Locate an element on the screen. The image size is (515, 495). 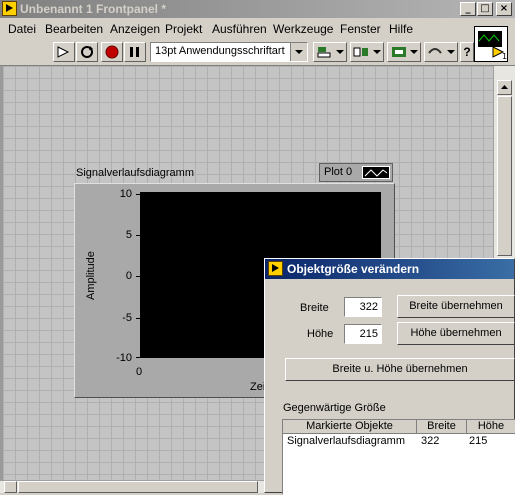
scroll-up-button is located at coordinates (504, 87).